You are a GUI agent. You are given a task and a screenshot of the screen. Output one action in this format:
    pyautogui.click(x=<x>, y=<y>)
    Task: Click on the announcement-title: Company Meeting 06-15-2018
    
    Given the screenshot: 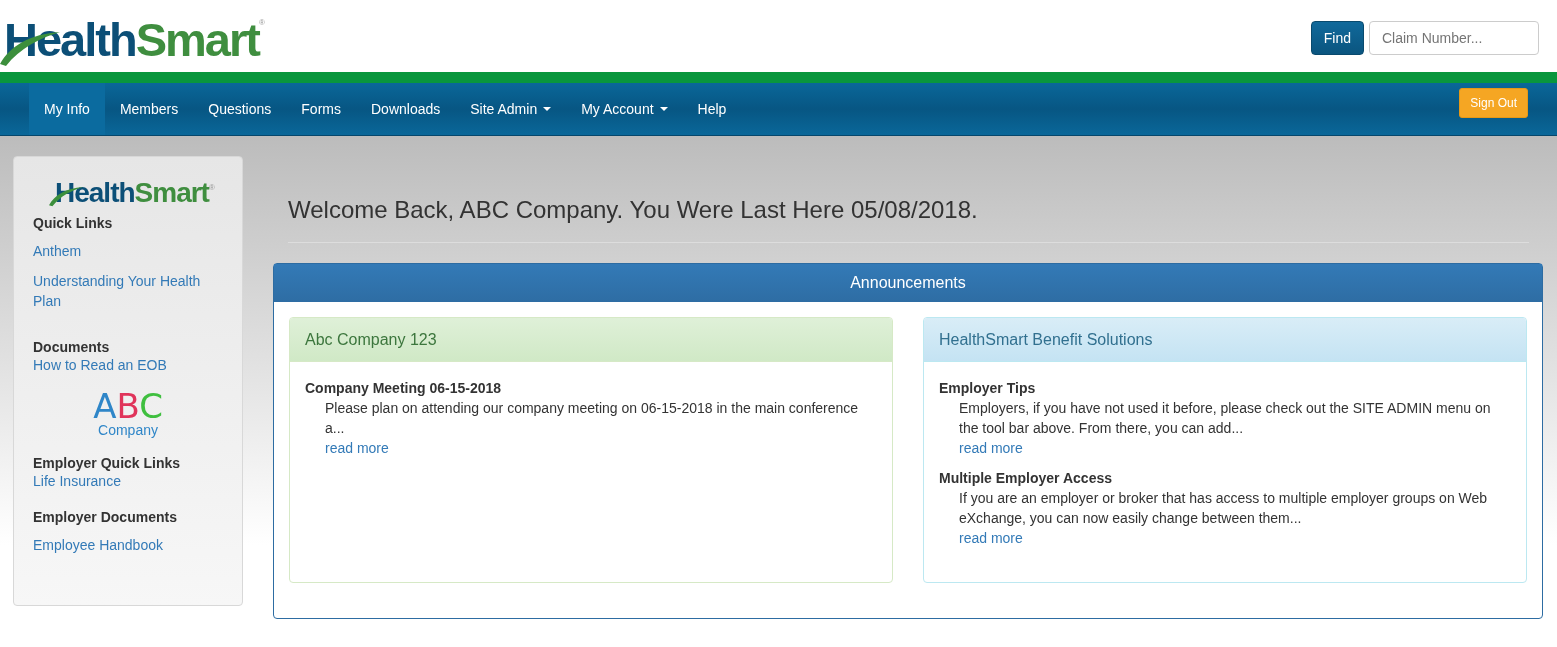 What is the action you would take?
    pyautogui.click(x=404, y=388)
    